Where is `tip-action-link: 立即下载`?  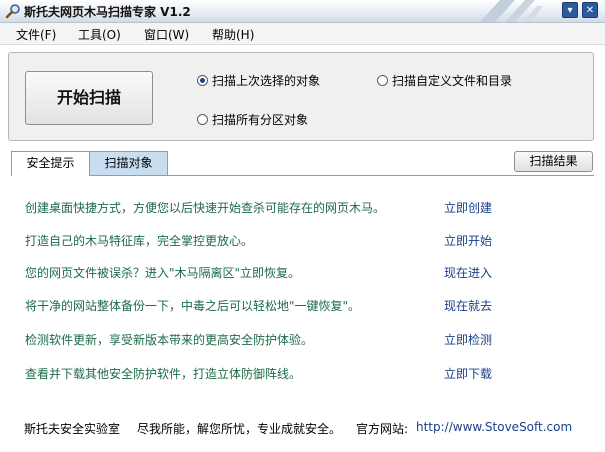 tip-action-link: 立即下载 is located at coordinates (468, 373).